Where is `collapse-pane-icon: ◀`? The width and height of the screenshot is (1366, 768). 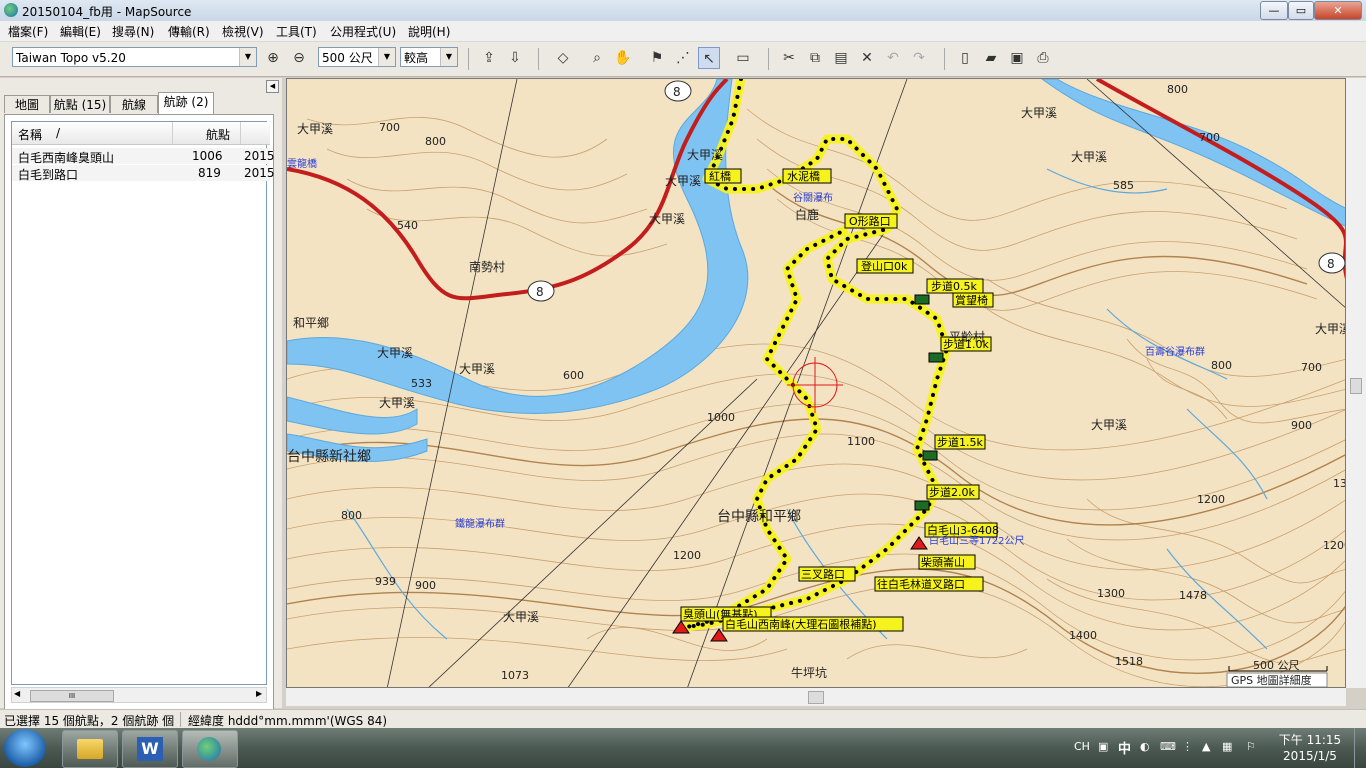
collapse-pane-icon: ◀ is located at coordinates (272, 86).